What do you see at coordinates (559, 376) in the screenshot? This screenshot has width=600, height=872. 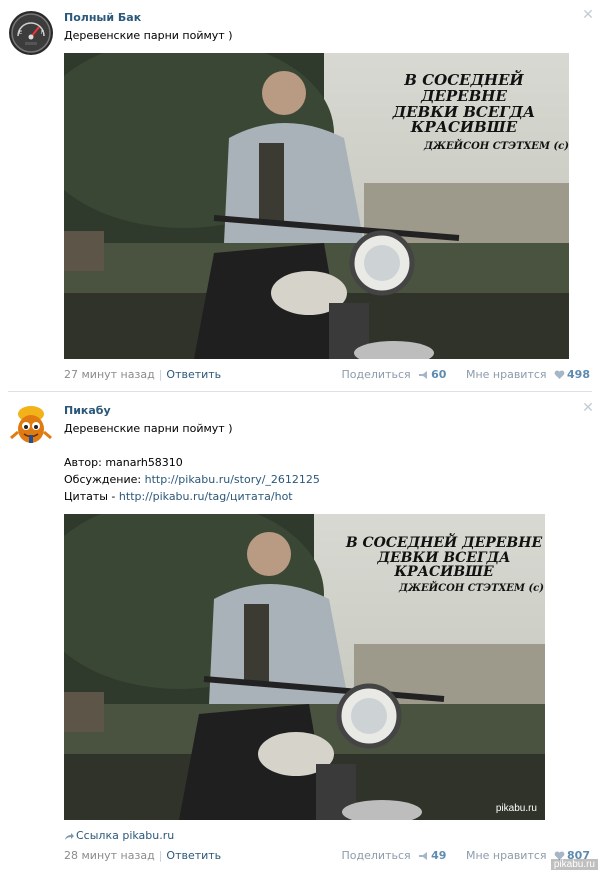 I see `heart-icon` at bounding box center [559, 376].